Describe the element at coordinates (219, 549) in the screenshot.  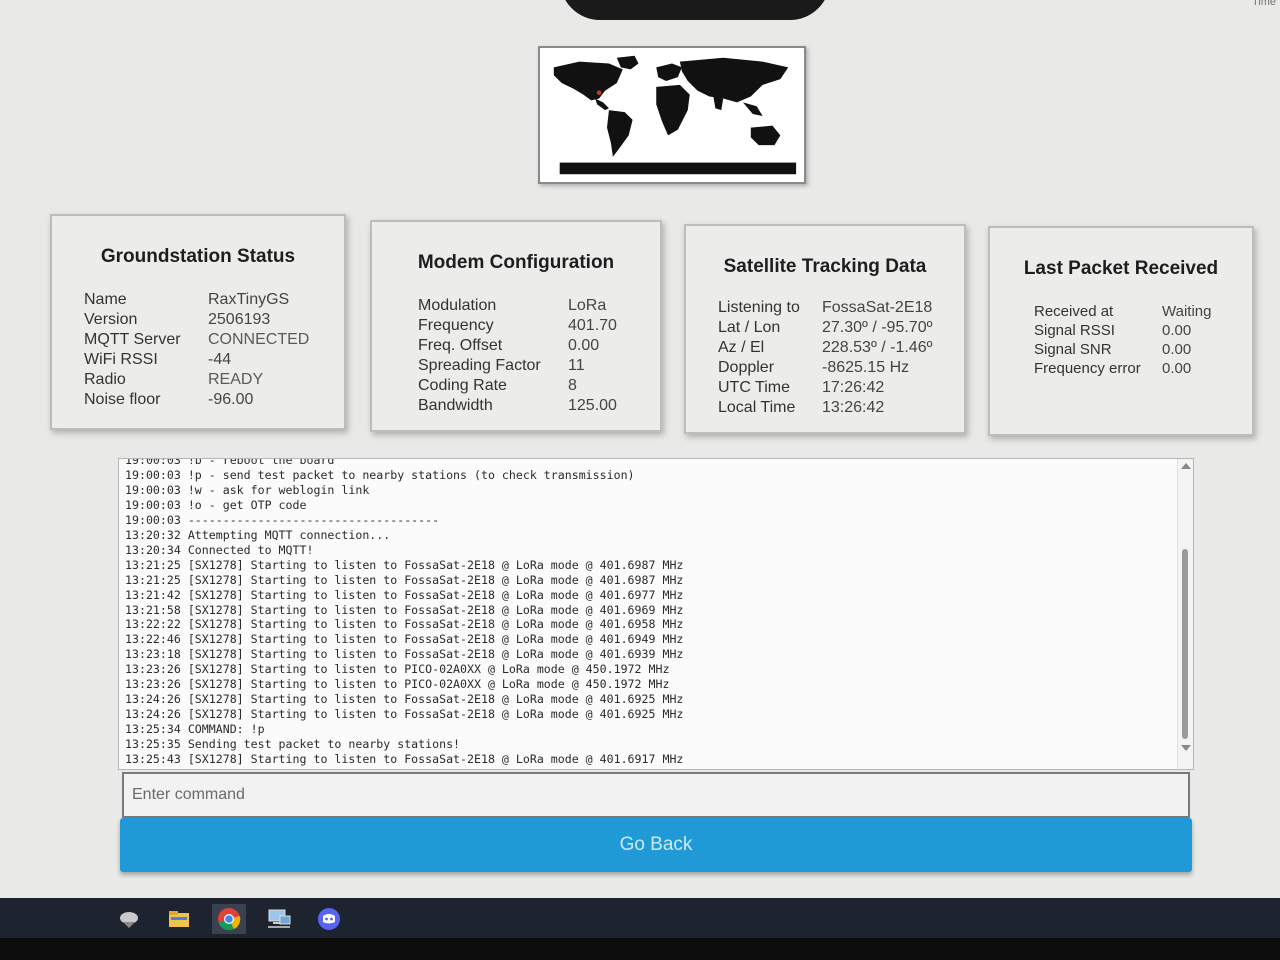
I see `console-line: 13:20:34 Connected to MQTT!` at that location.